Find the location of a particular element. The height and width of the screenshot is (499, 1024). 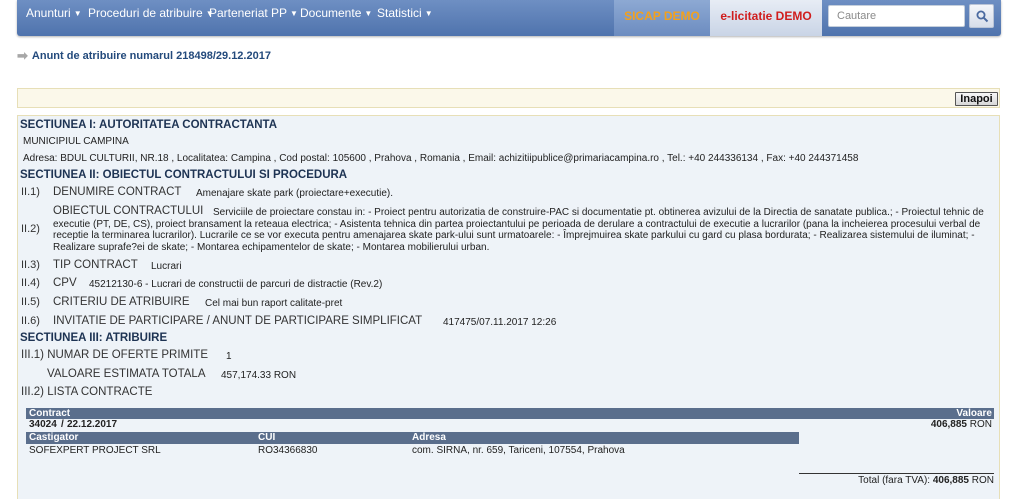

field-label: DENUMIRE CONTRACT is located at coordinates (117, 192).